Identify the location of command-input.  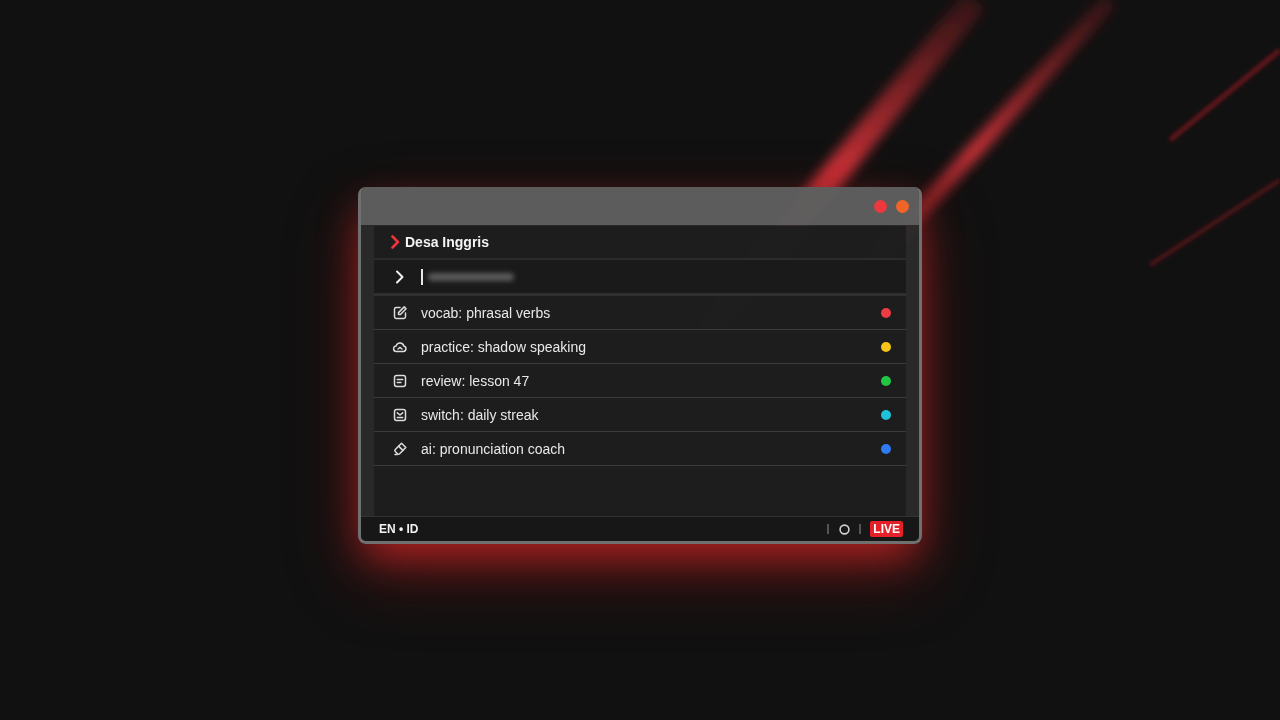
(640, 278).